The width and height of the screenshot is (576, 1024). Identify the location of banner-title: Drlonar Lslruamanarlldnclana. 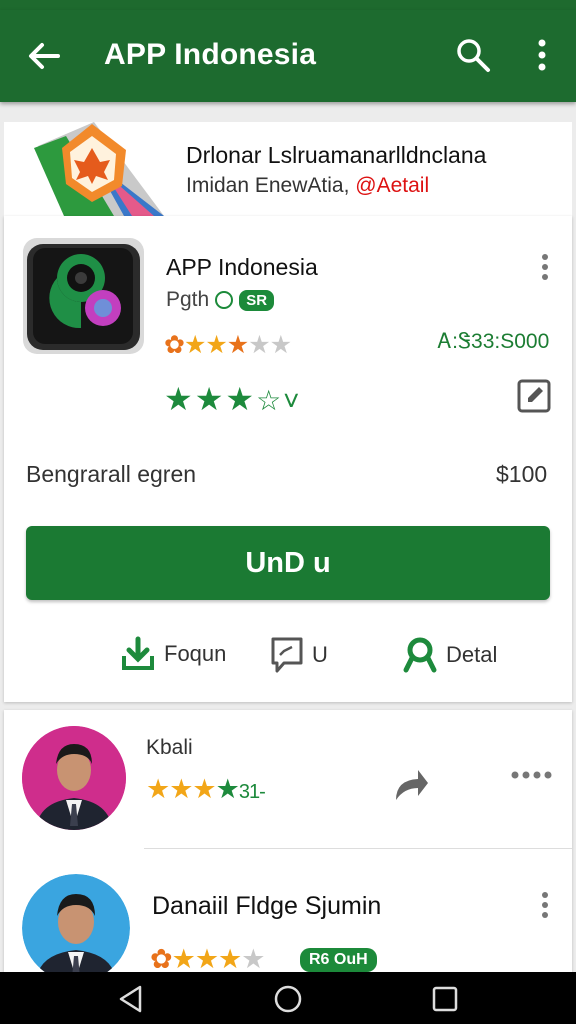
(336, 155).